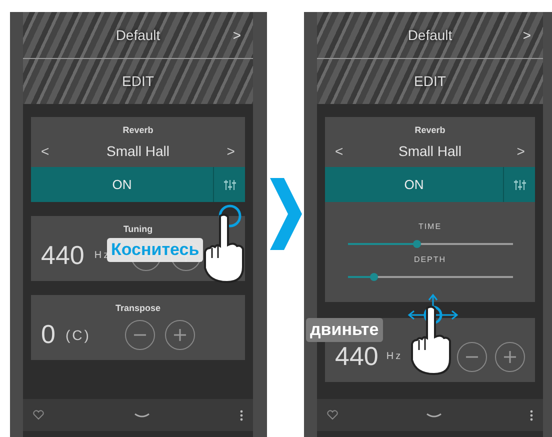 This screenshot has width=552, height=437. Describe the element at coordinates (344, 330) in the screenshot. I see `drag-hint-tooltip: двиньте` at that location.